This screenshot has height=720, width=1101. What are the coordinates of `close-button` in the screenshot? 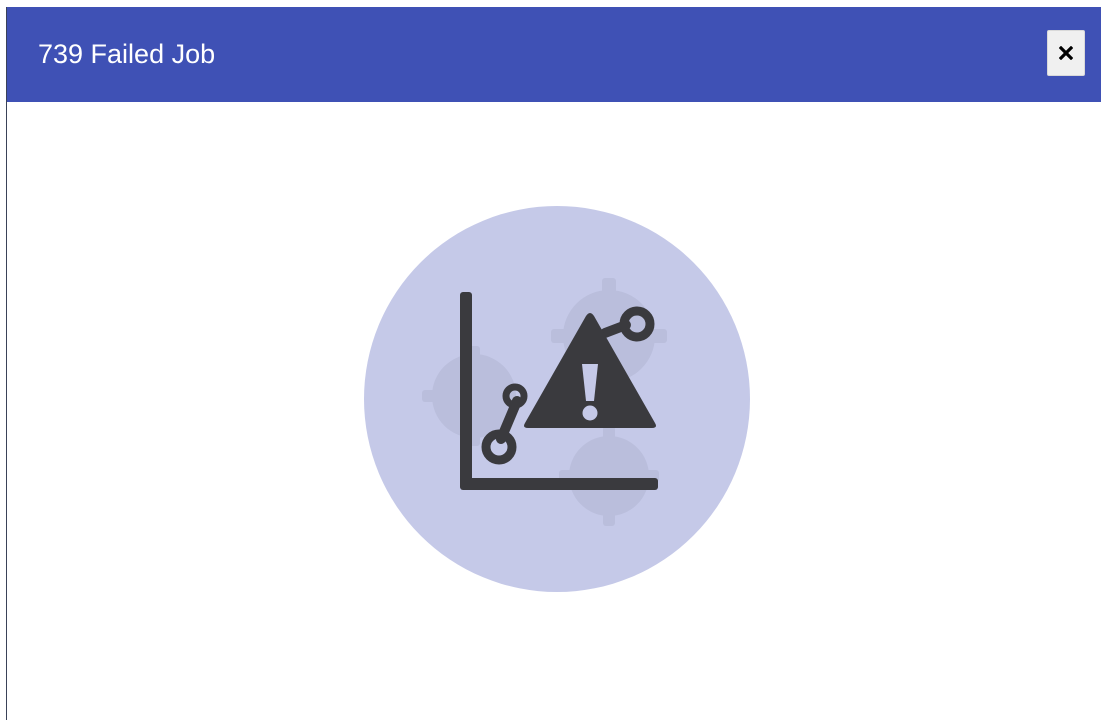 It's located at (1066, 53).